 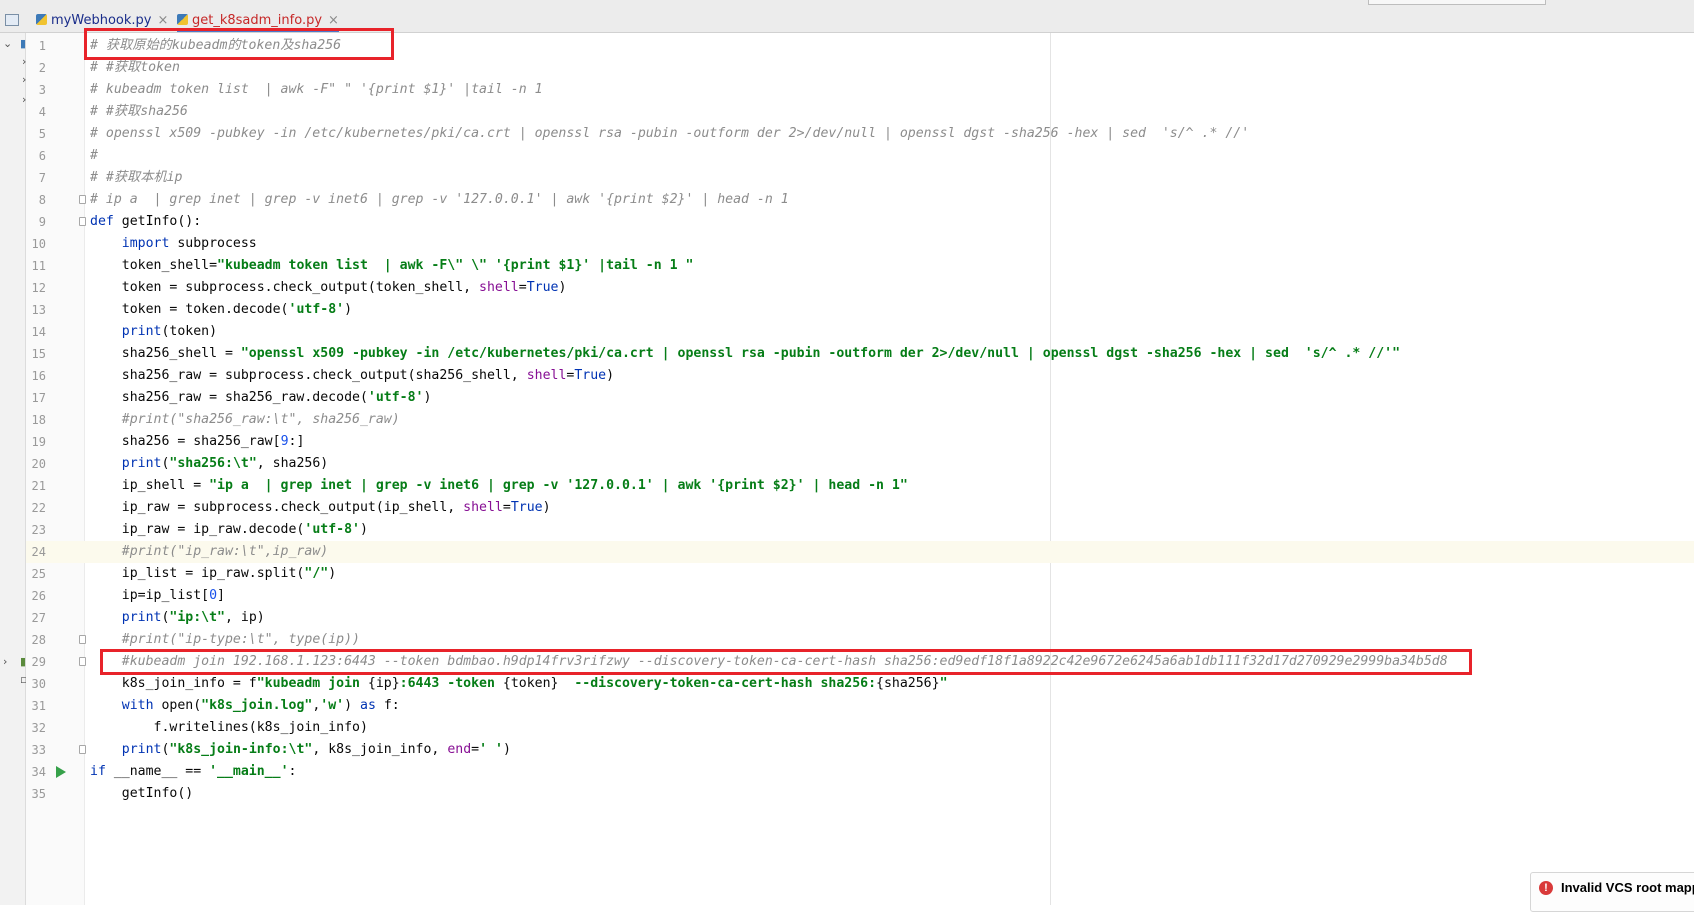 I want to click on line-number: 31, so click(x=38, y=706).